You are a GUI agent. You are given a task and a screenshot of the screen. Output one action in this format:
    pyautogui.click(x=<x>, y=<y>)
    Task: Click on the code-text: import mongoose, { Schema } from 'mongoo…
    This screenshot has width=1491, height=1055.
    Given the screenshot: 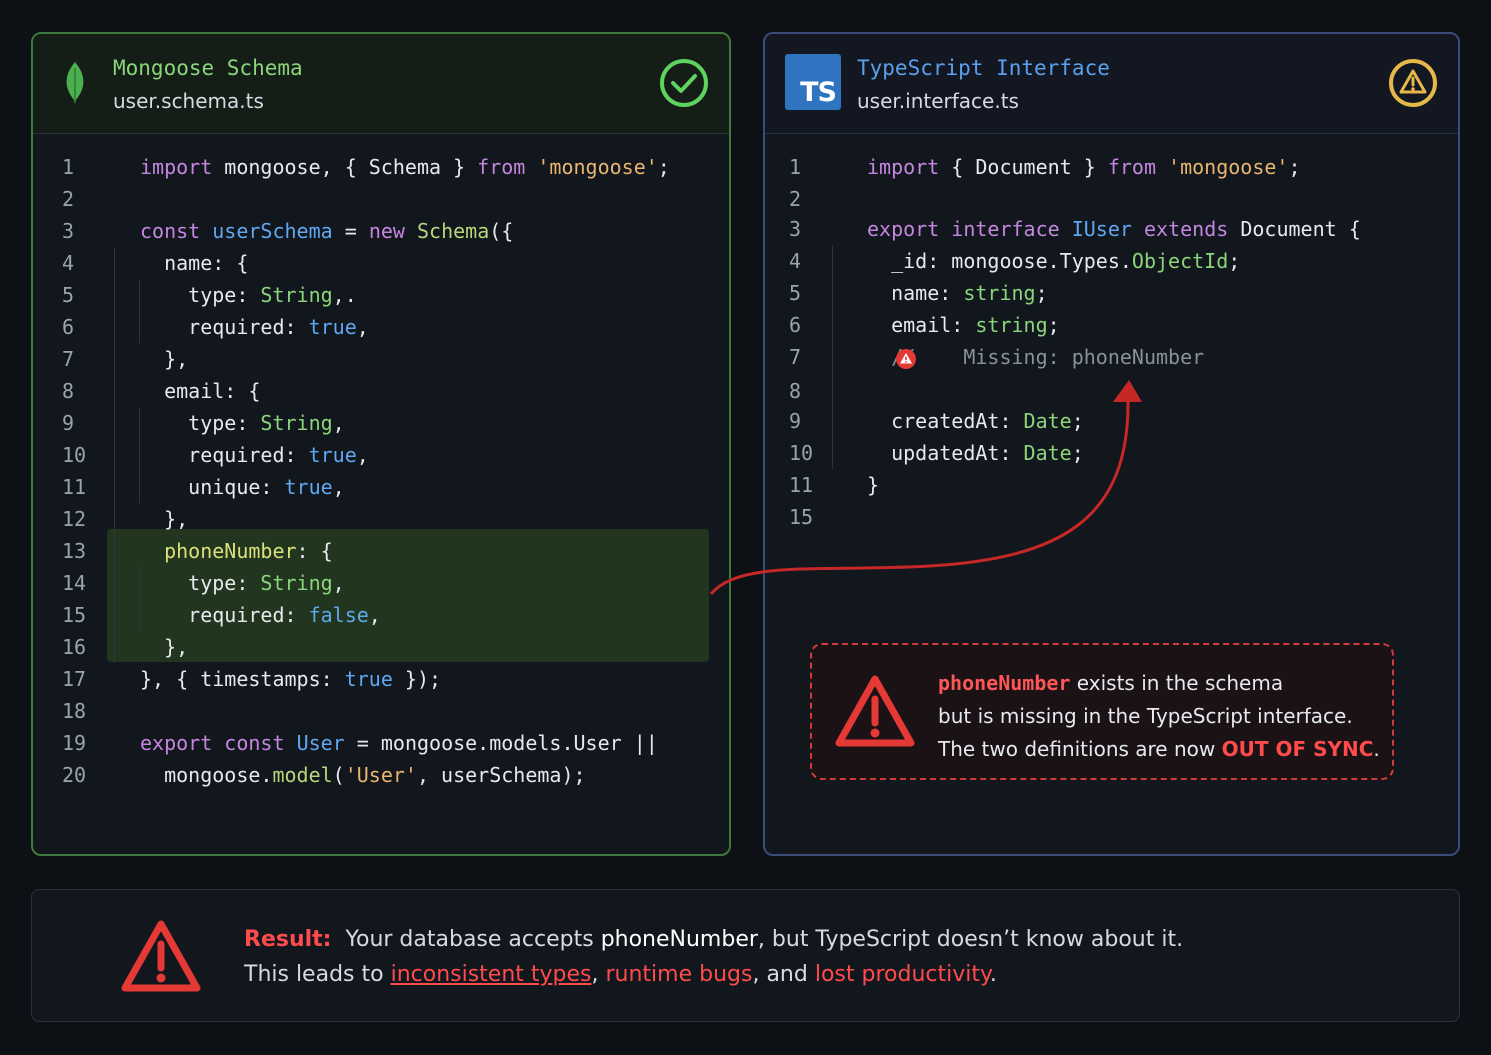 What is the action you would take?
    pyautogui.click(x=405, y=167)
    